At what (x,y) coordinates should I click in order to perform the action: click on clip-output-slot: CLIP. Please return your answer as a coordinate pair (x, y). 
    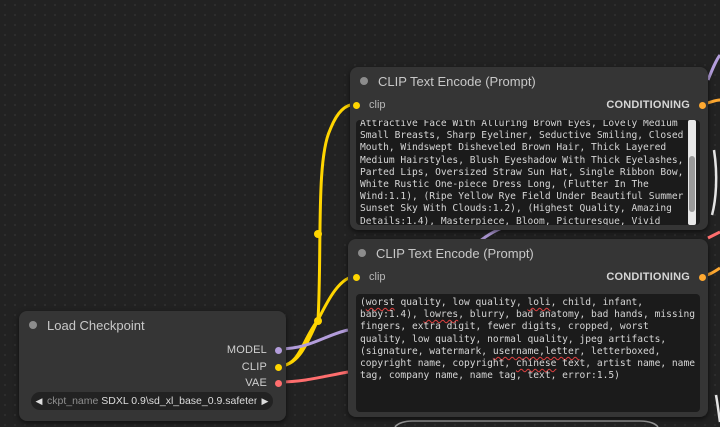
    Looking at the image, I should click on (262, 367).